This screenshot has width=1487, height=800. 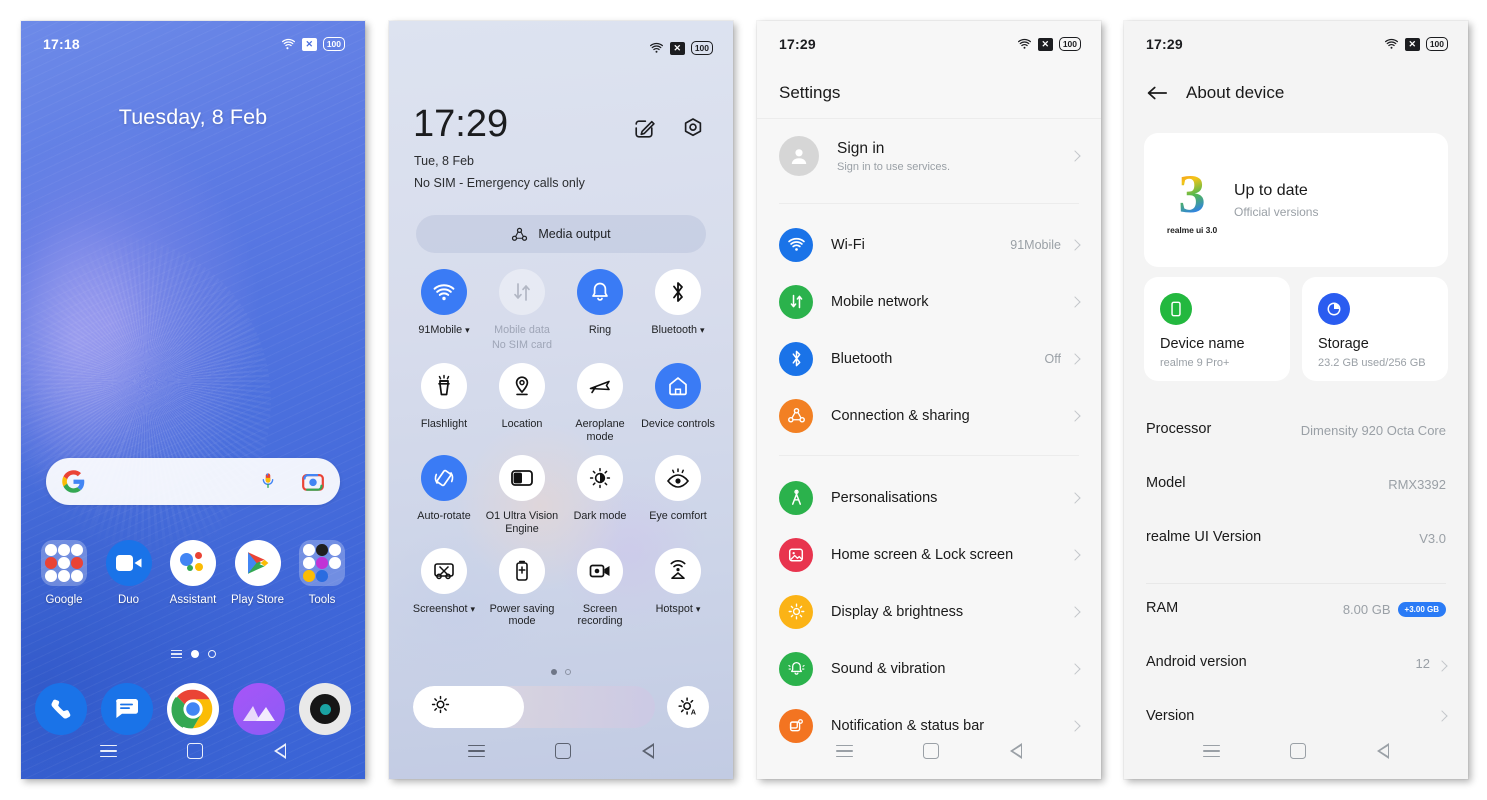 What do you see at coordinates (678, 386) in the screenshot?
I see `home-icon` at bounding box center [678, 386].